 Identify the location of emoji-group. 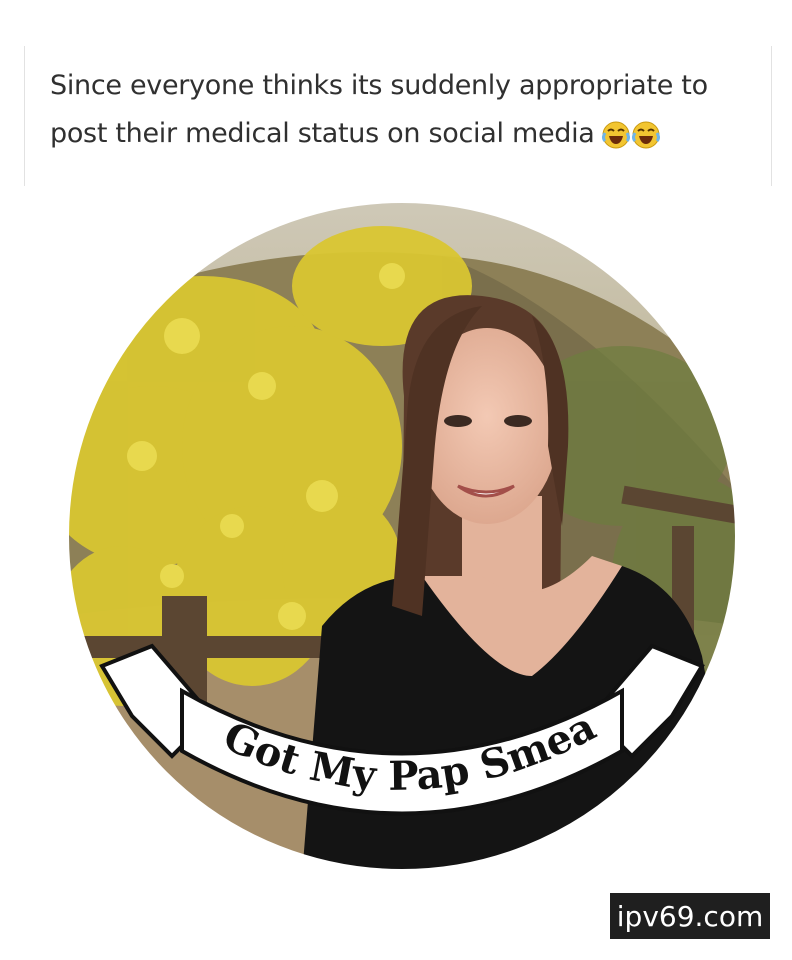
(631, 135).